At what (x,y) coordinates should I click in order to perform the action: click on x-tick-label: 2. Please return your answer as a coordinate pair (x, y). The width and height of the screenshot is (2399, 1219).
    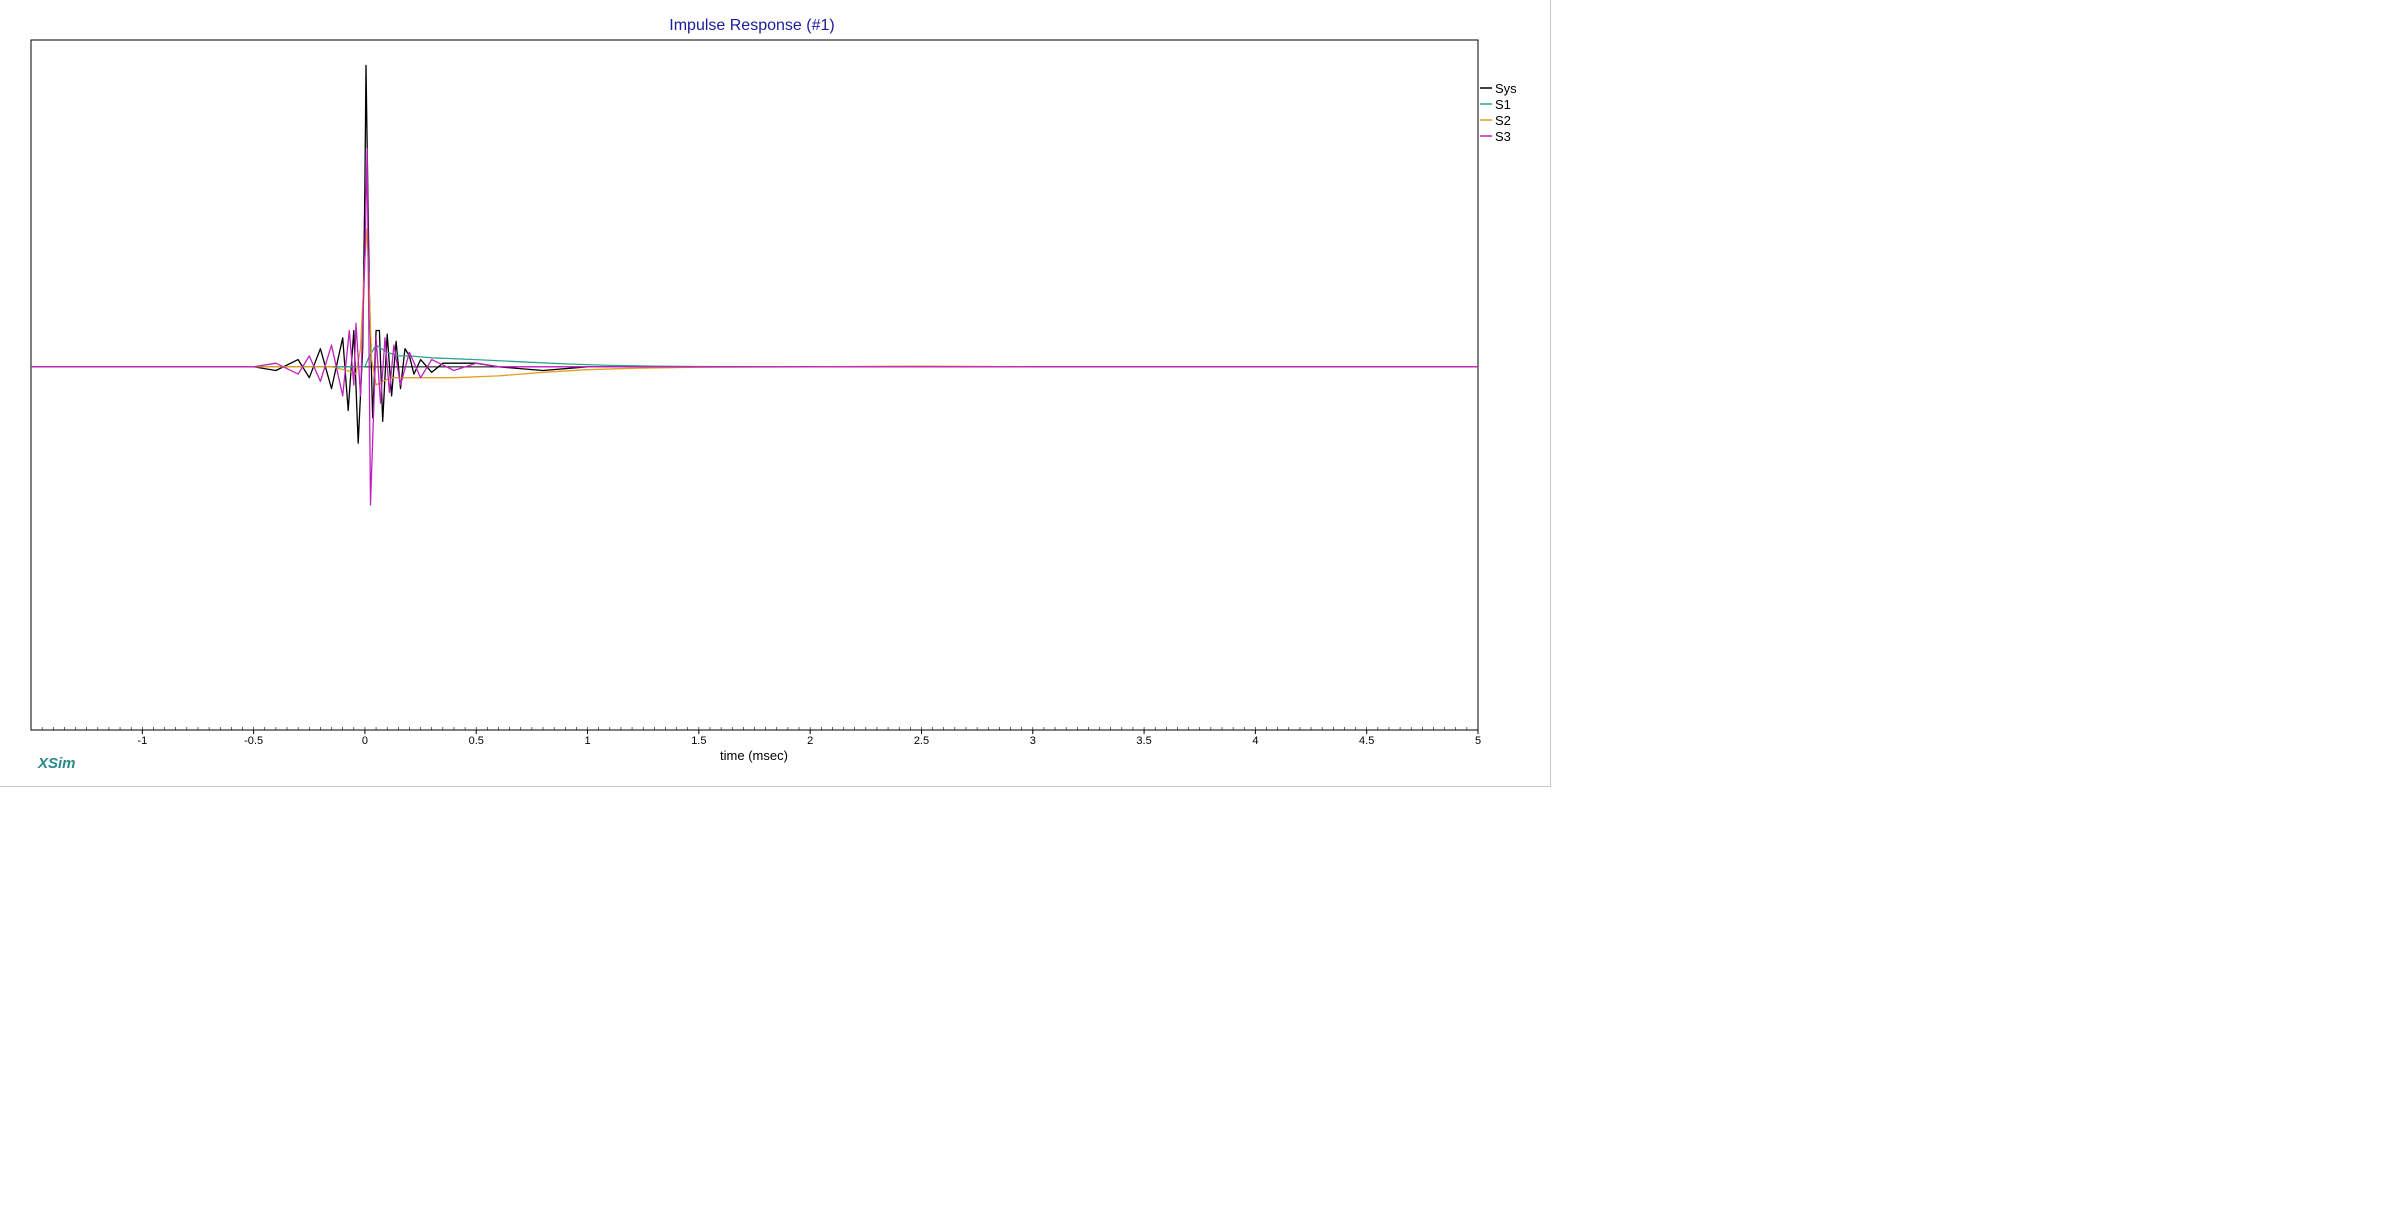
    Looking at the image, I should click on (810, 741).